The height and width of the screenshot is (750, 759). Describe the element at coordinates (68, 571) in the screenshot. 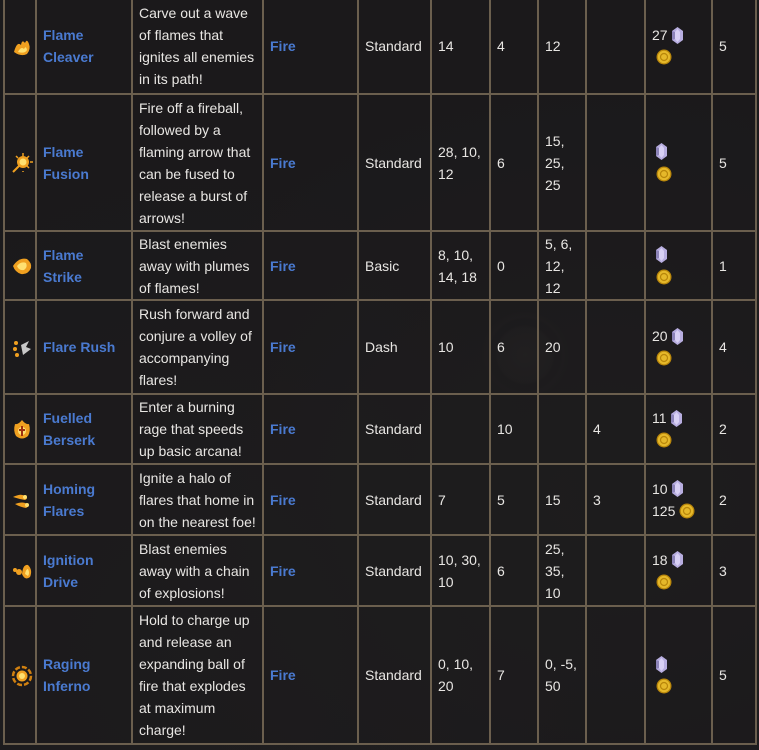

I see `ability-name-link: Ignition Drive` at that location.